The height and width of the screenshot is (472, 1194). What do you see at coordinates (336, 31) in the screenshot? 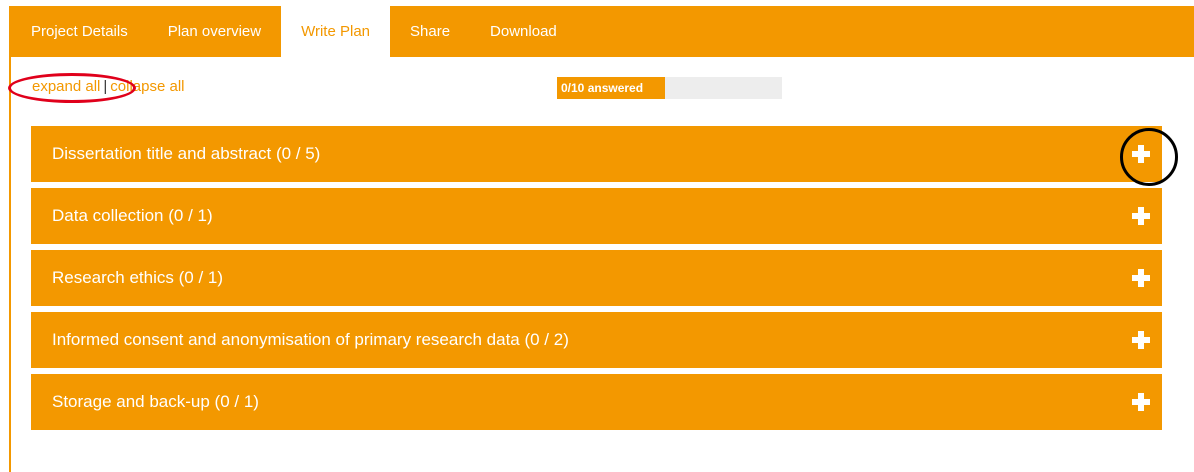
I see `tab-write-plan: Write Plan` at bounding box center [336, 31].